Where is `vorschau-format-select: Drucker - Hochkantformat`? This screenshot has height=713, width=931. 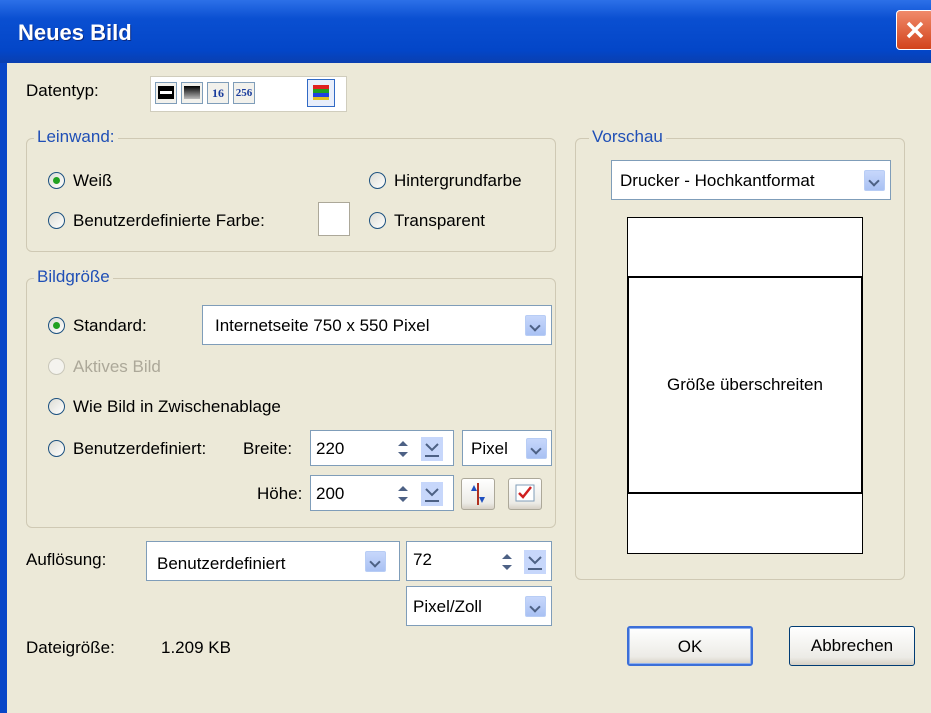 vorschau-format-select: Drucker - Hochkantformat is located at coordinates (751, 180).